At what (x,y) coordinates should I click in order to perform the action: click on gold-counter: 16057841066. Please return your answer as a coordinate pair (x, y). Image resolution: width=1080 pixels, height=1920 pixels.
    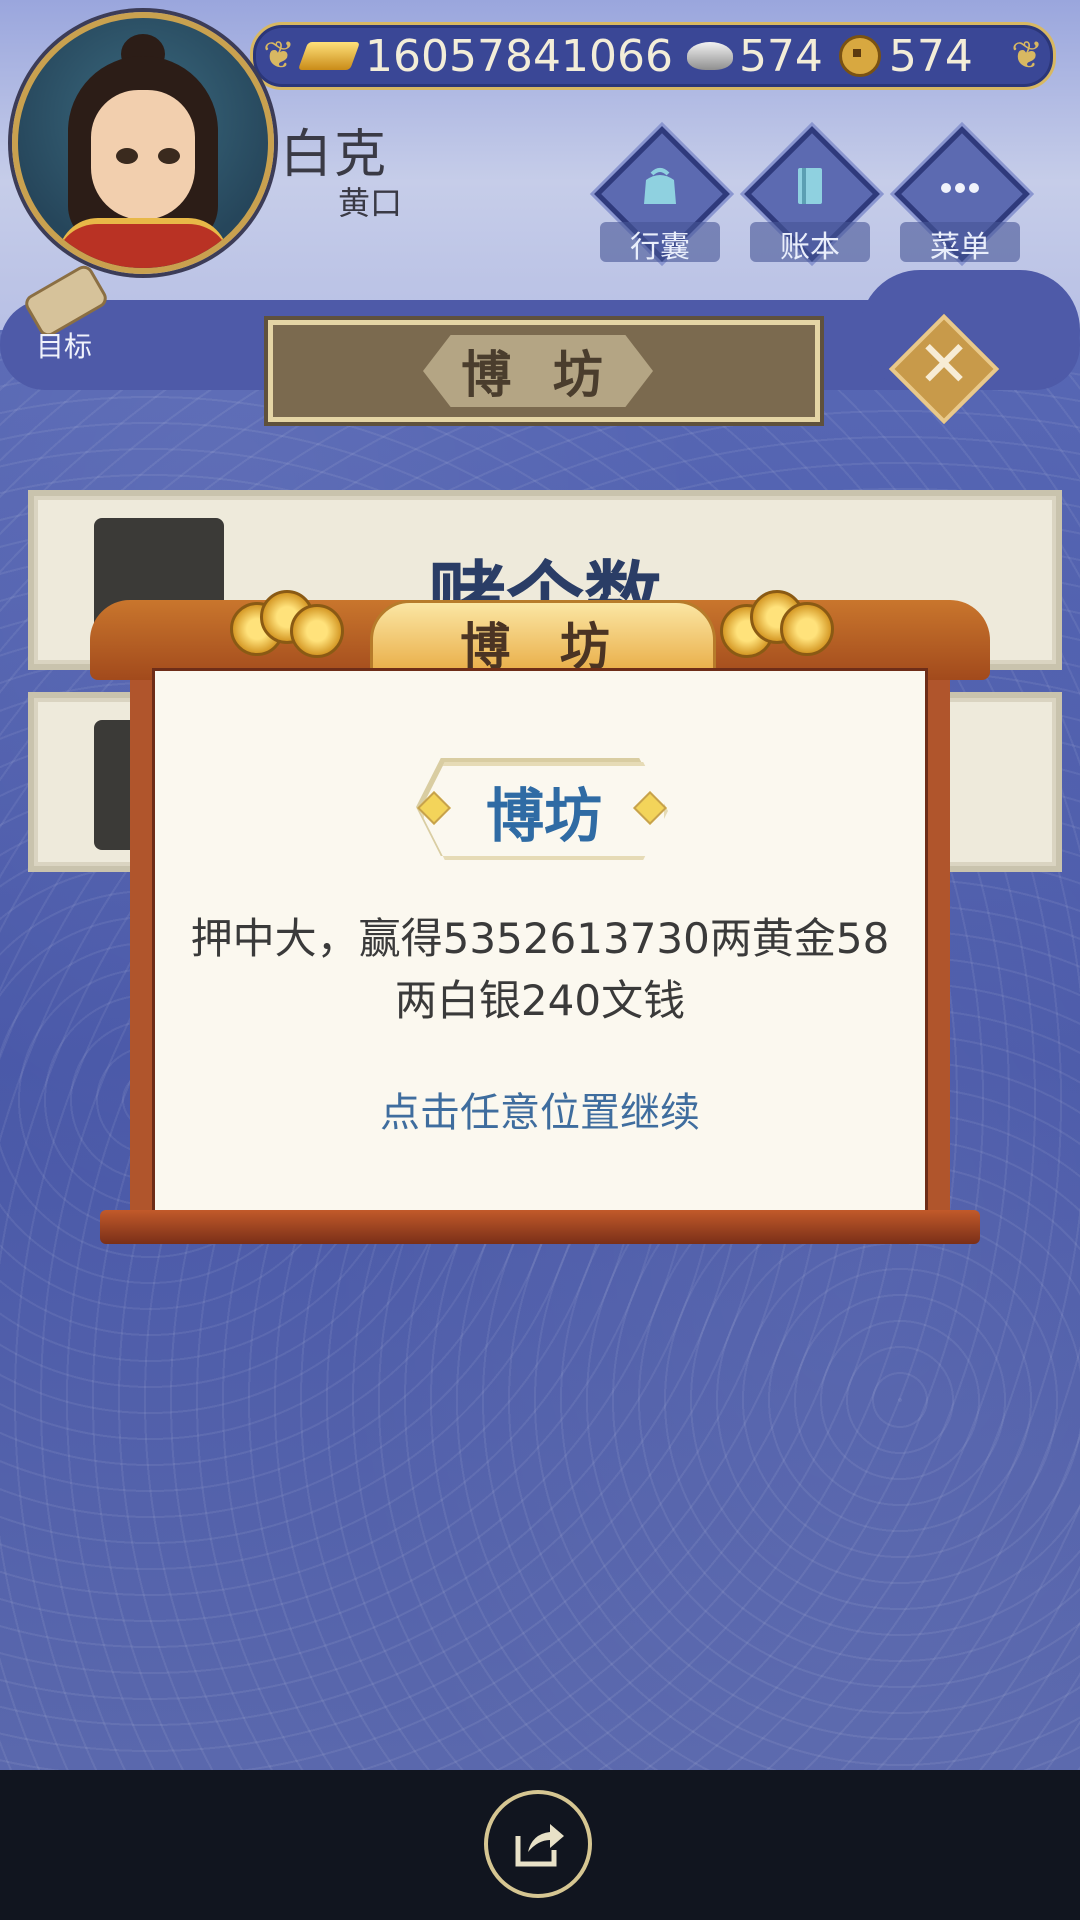
    Looking at the image, I should click on (463, 56).